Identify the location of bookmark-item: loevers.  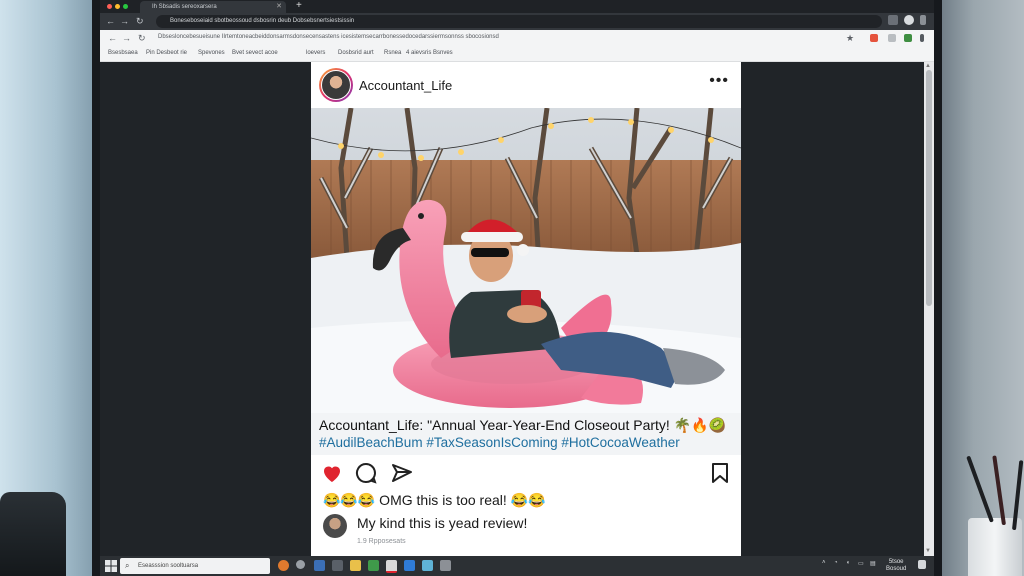
(315, 53).